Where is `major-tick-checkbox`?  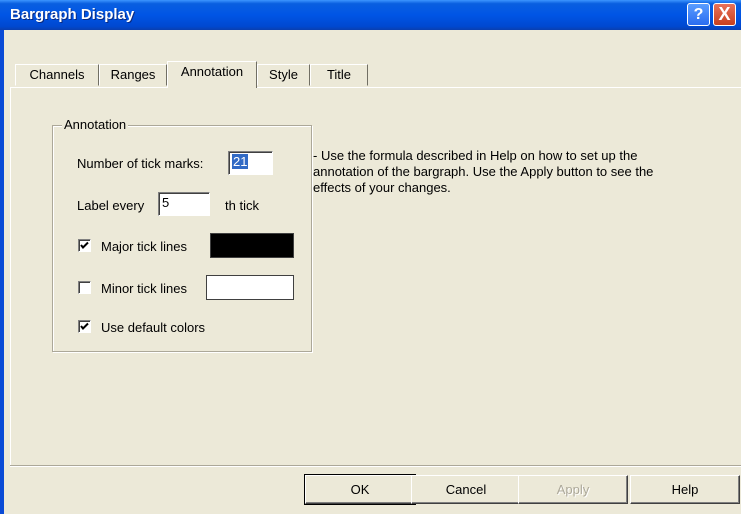
major-tick-checkbox is located at coordinates (84, 245).